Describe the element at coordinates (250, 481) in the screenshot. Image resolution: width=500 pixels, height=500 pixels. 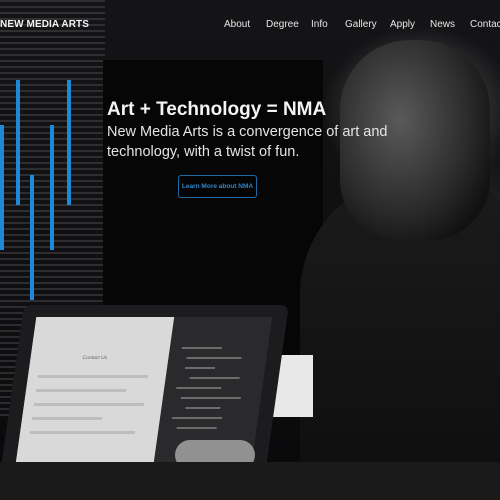
I see `table-edge` at that location.